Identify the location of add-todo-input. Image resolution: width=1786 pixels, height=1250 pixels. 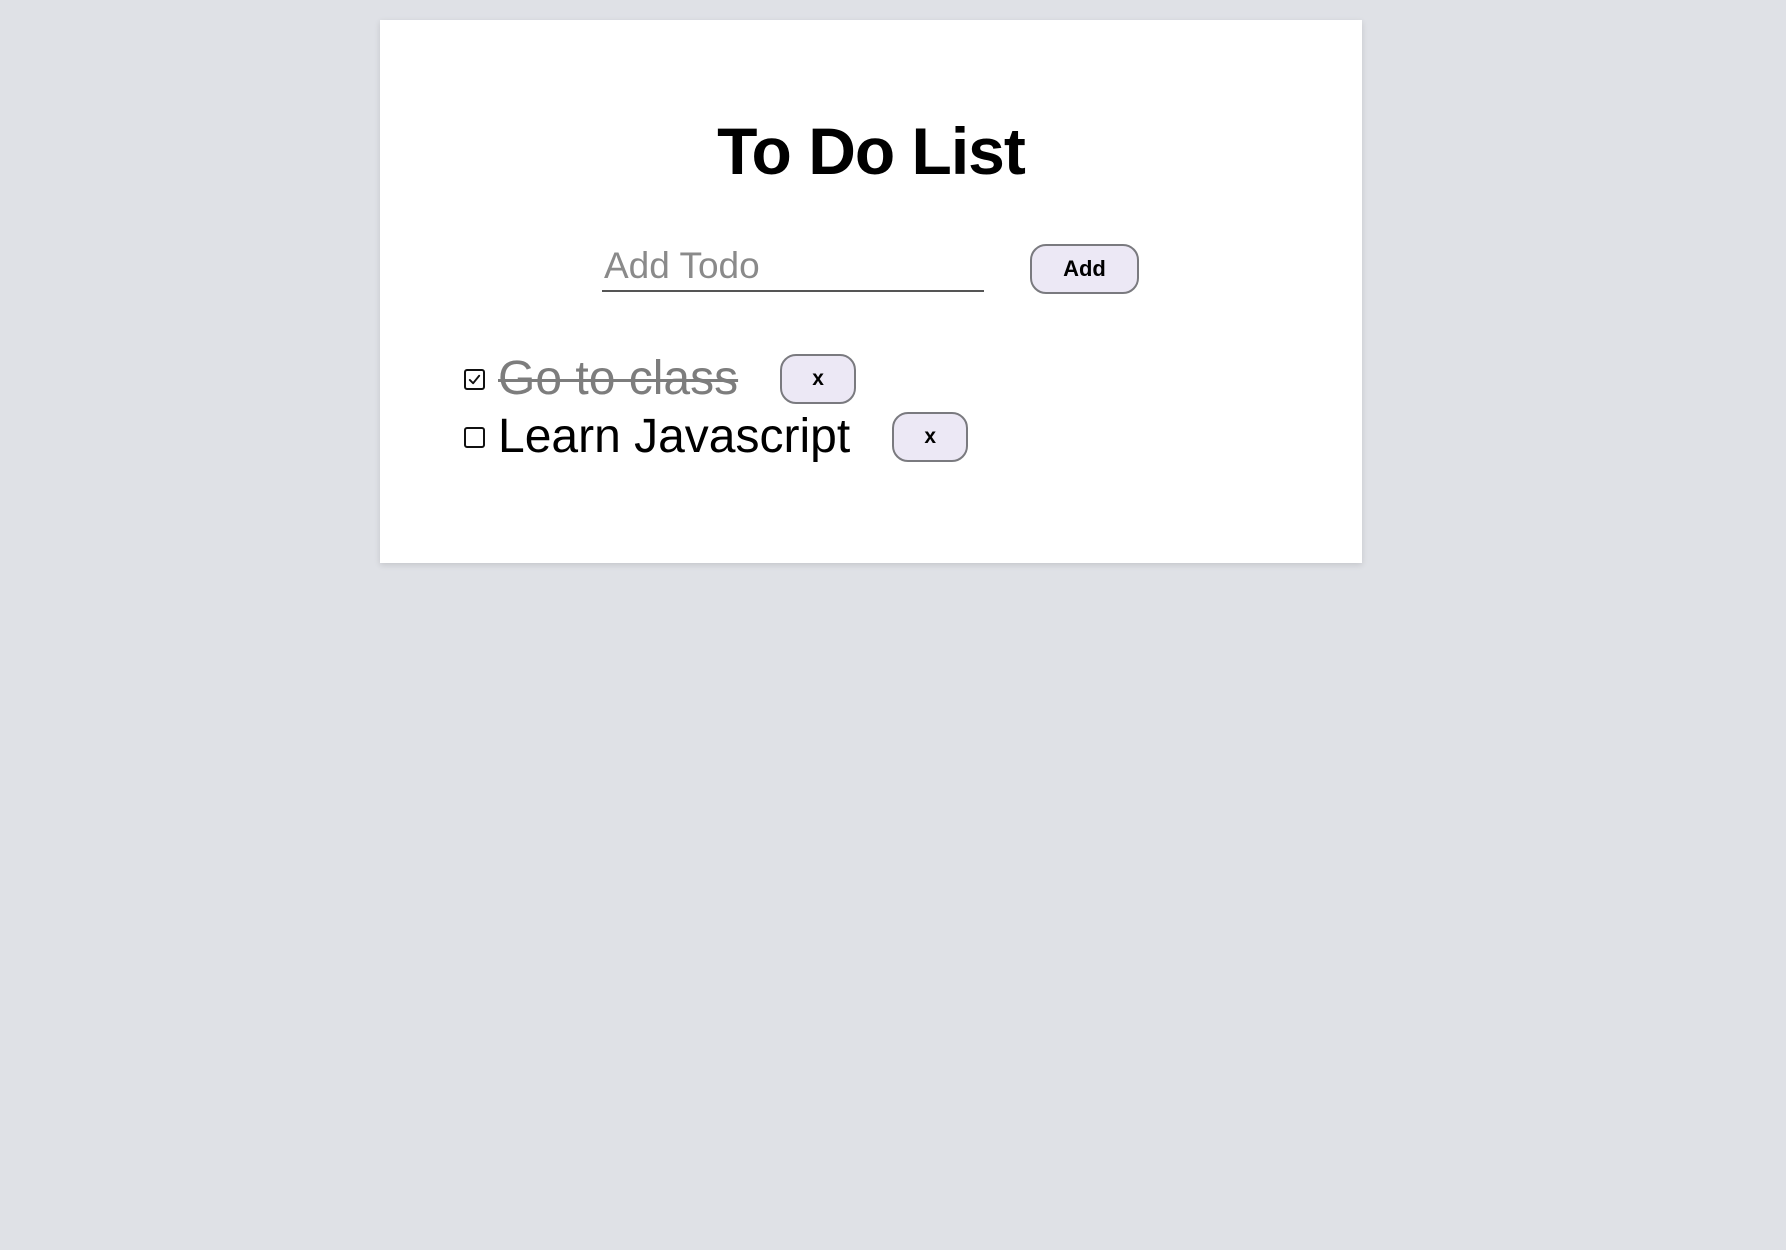
(793, 267).